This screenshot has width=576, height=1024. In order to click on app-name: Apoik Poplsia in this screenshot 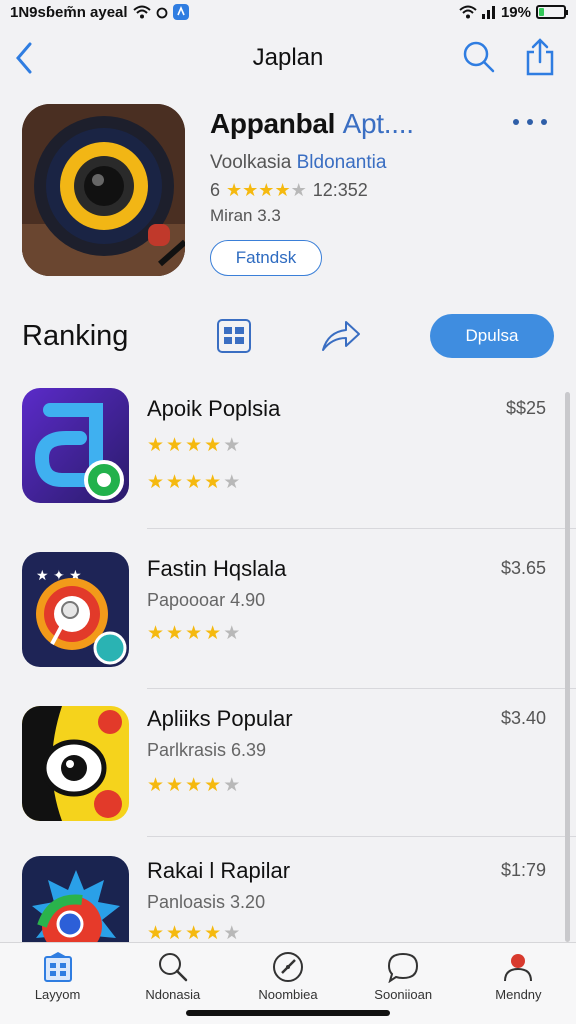, I will do `click(214, 408)`.